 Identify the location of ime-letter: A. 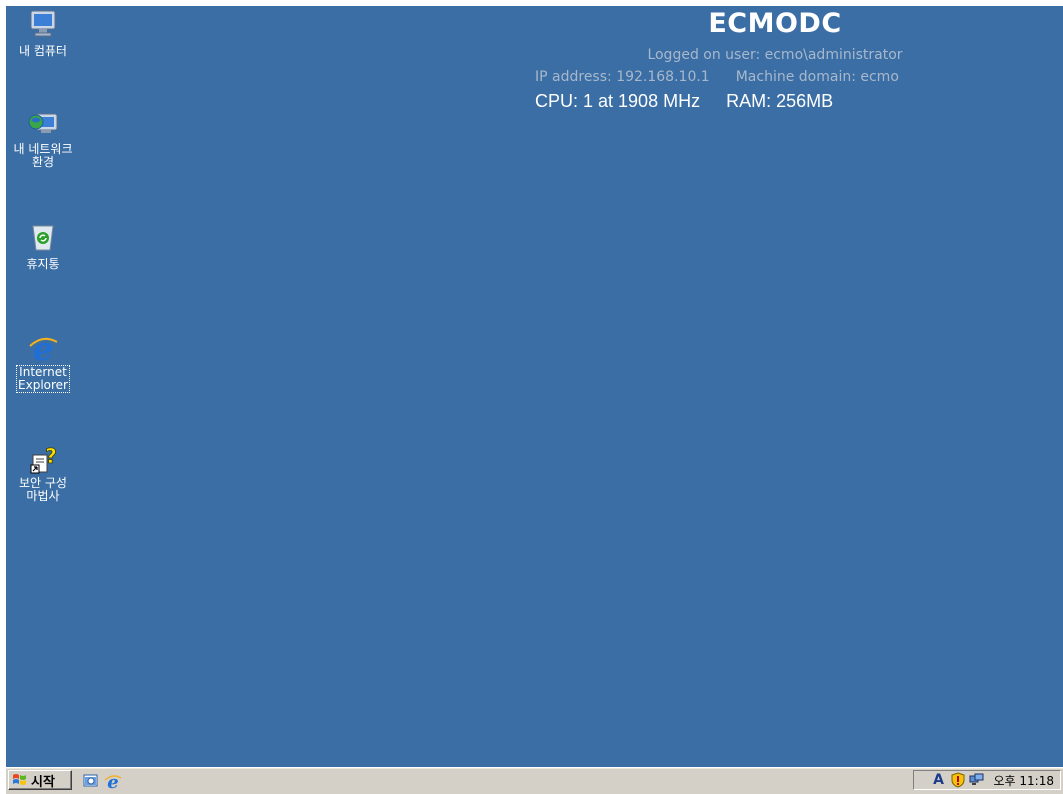
(938, 780).